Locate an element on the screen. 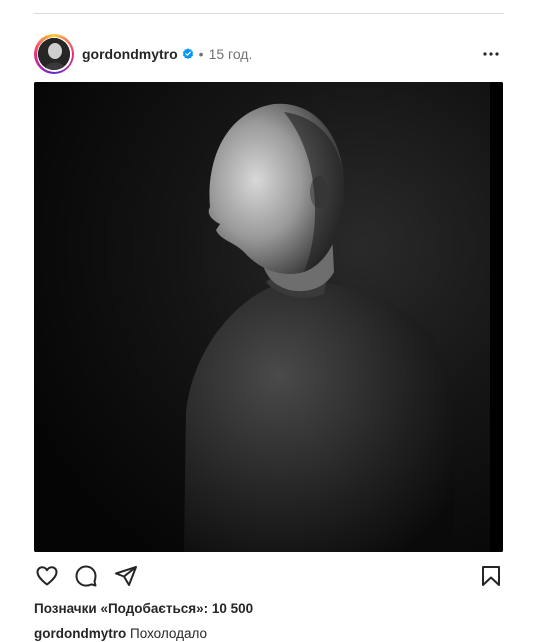 This screenshot has height=642, width=542. avatar-image is located at coordinates (54, 54).